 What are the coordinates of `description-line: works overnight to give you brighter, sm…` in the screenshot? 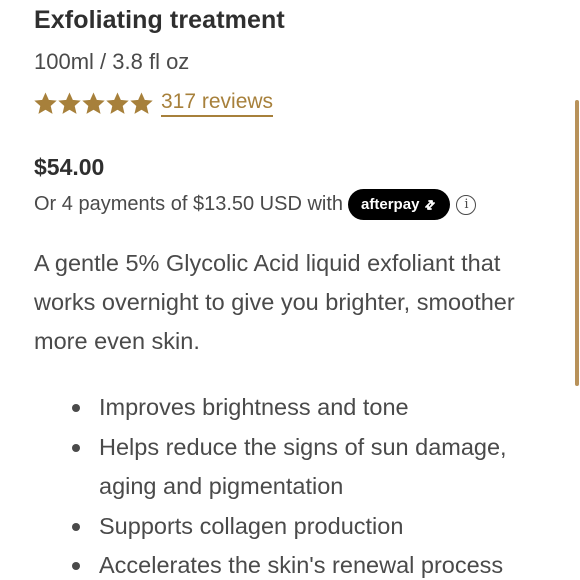 It's located at (274, 302).